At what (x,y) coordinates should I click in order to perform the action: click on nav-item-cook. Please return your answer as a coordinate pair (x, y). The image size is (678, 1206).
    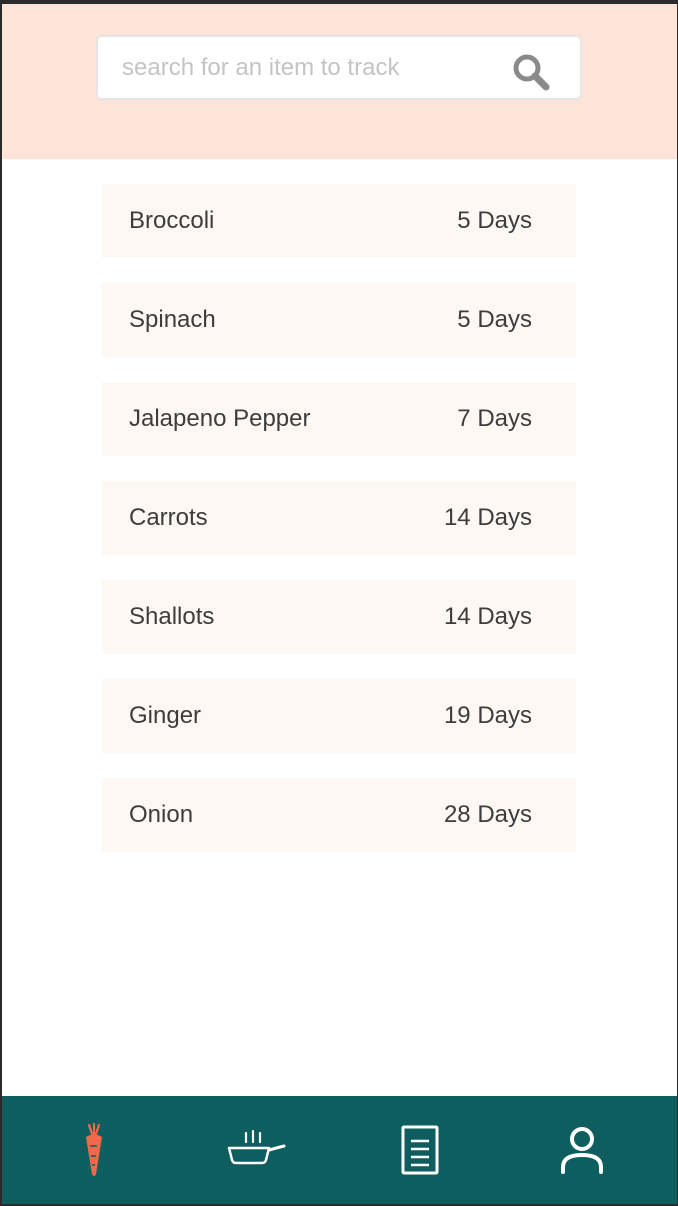
    Looking at the image, I should click on (257, 1150).